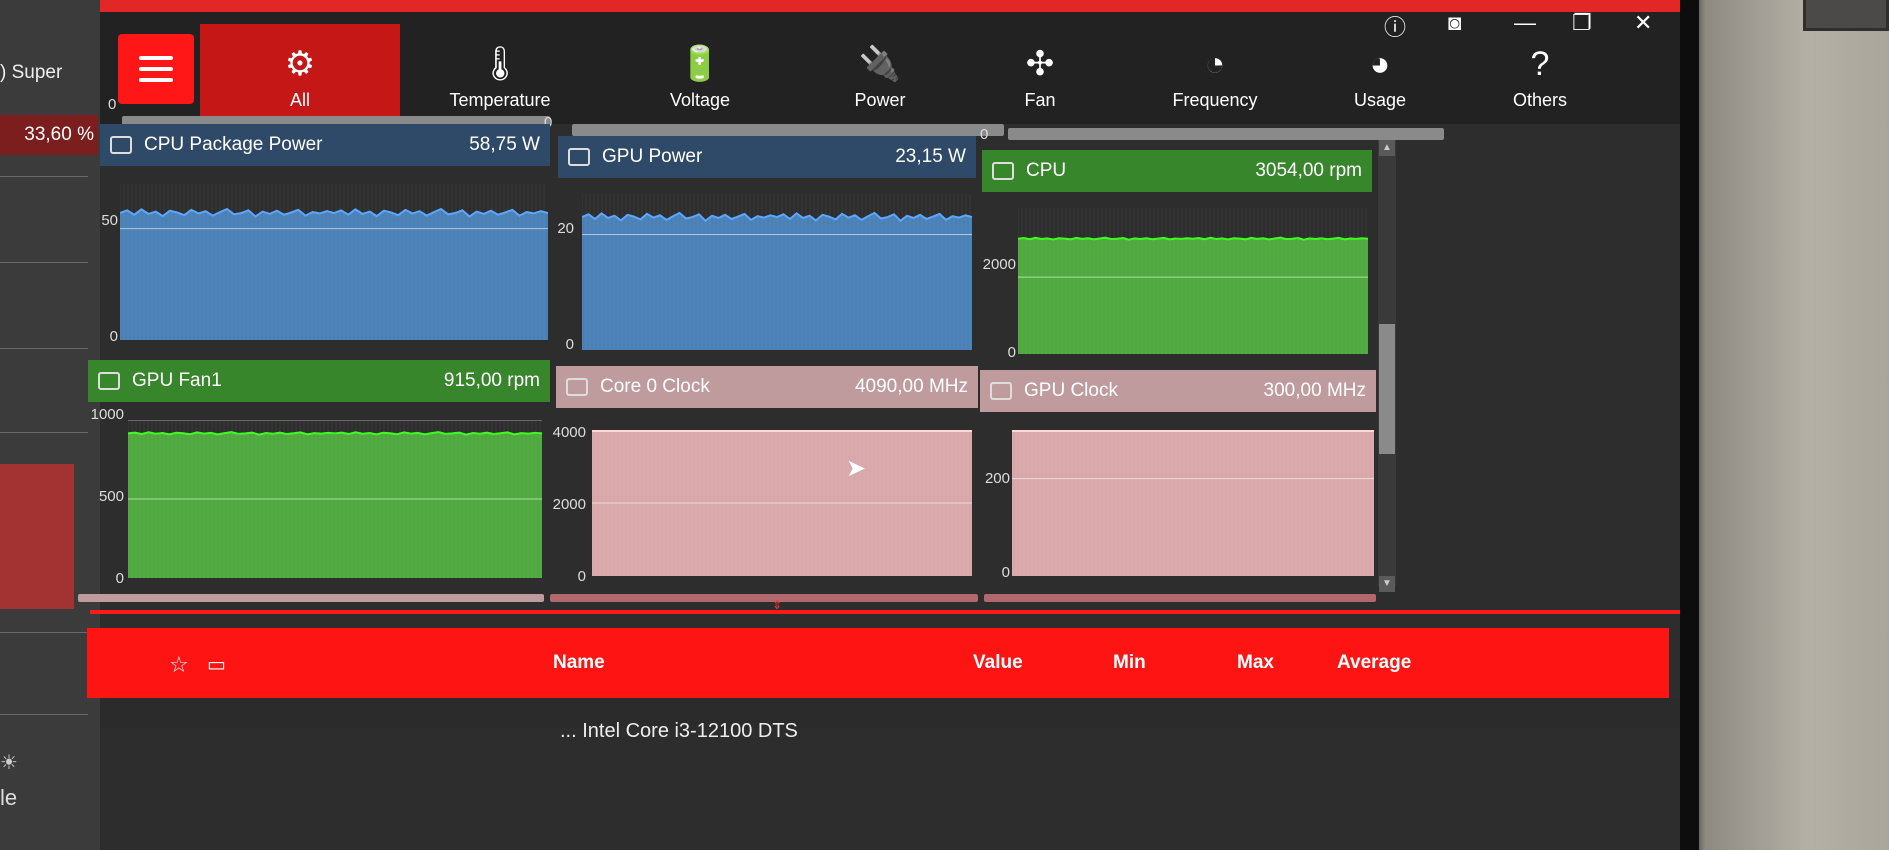 This screenshot has width=1889, height=850. What do you see at coordinates (579, 663) in the screenshot?
I see `column-name: Name` at bounding box center [579, 663].